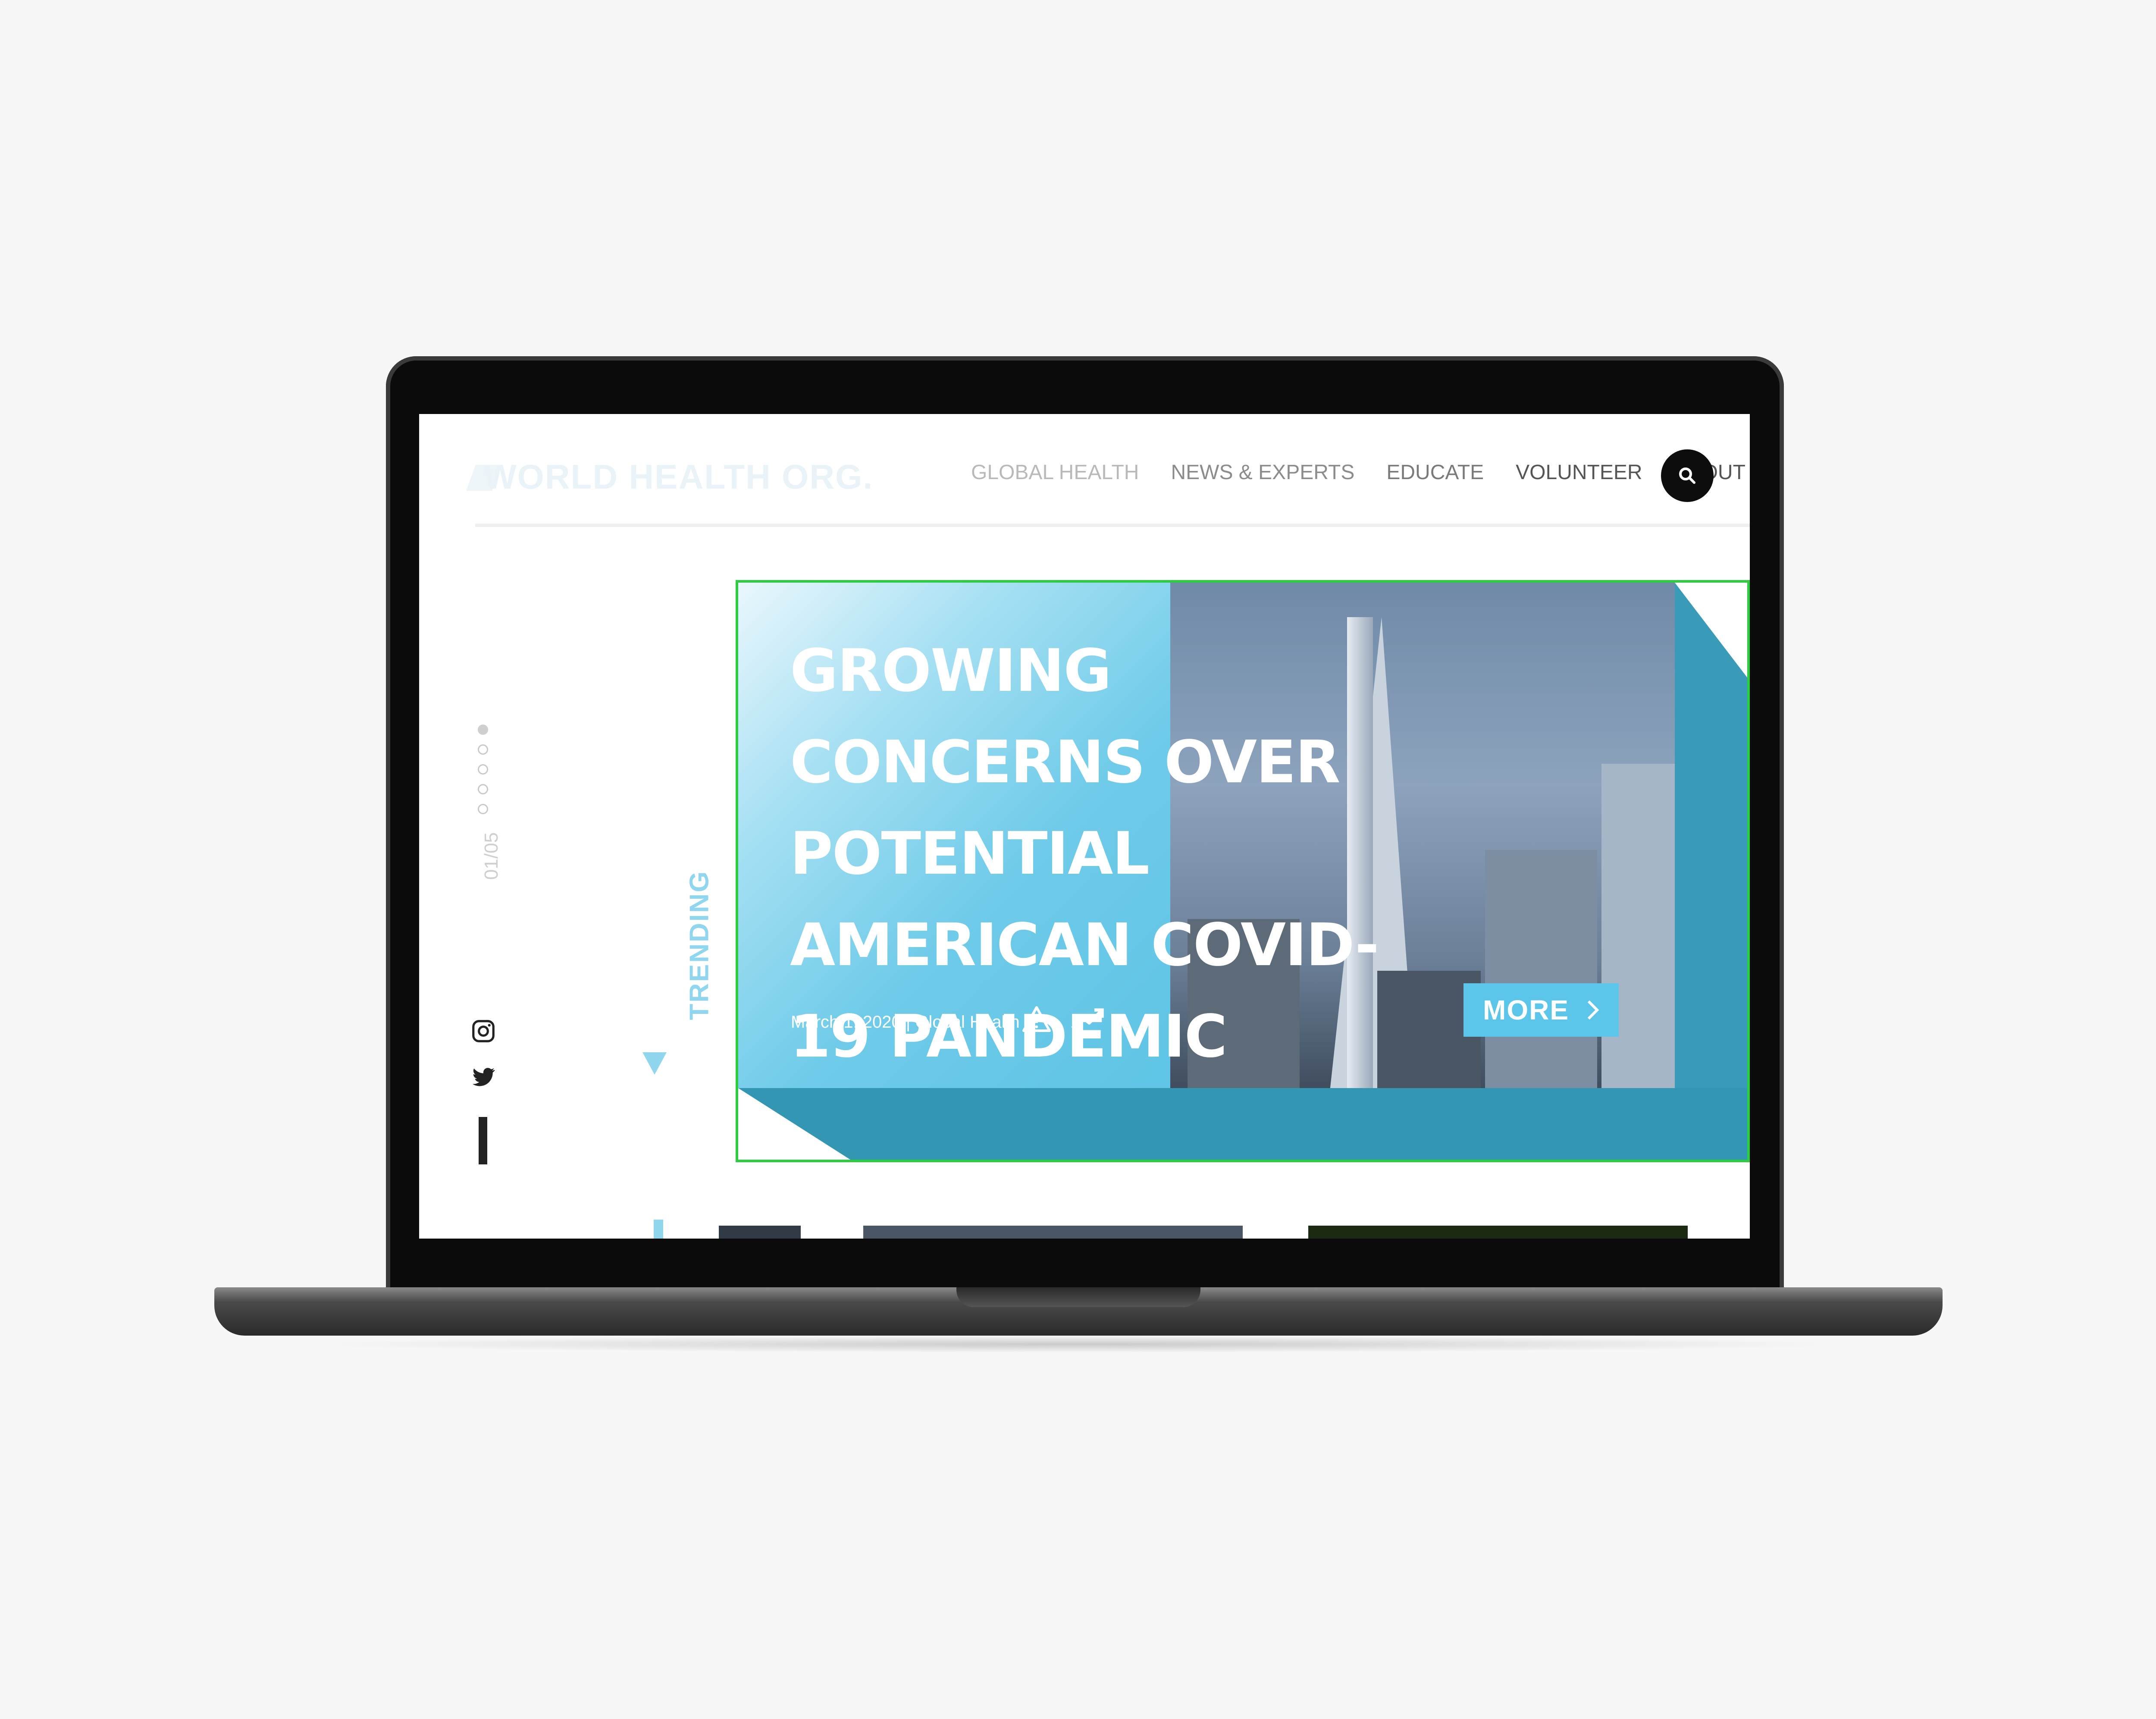 This screenshot has height=1719, width=2156. I want to click on nav-global-health: GLOBAL HEALTH, so click(1055, 473).